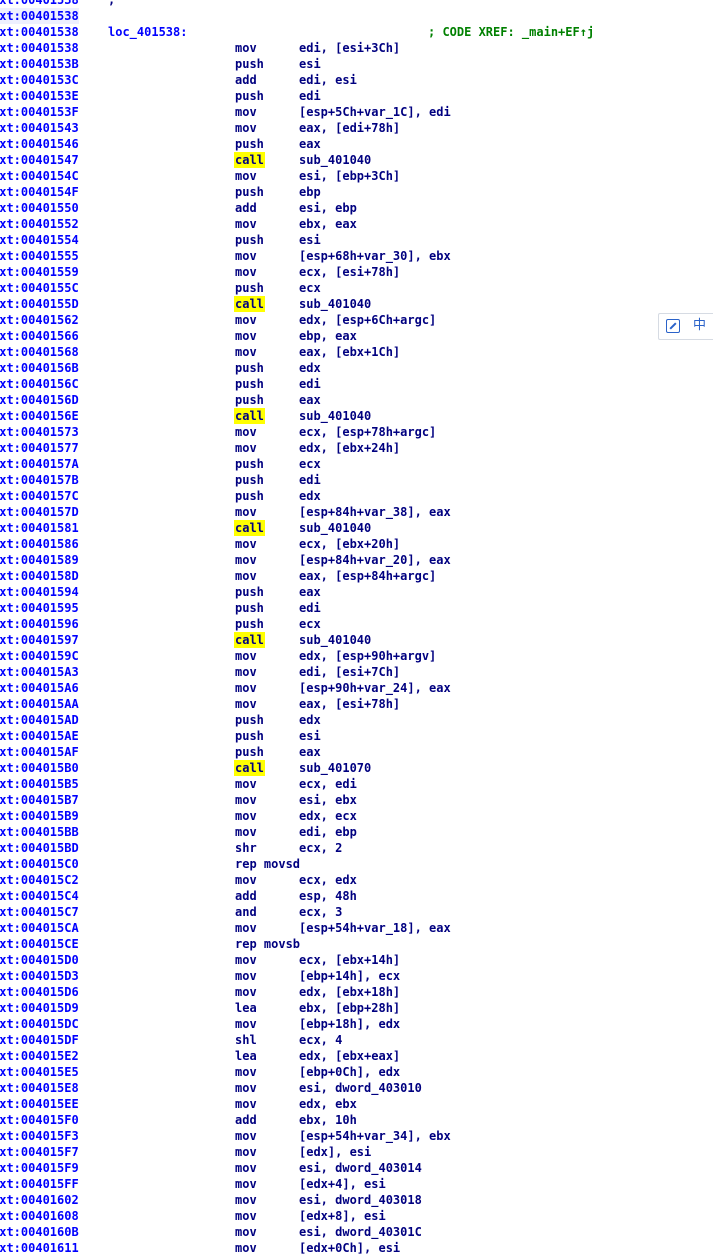  Describe the element at coordinates (356, 192) in the screenshot. I see `code-line: ext:0040154F push ebp` at that location.